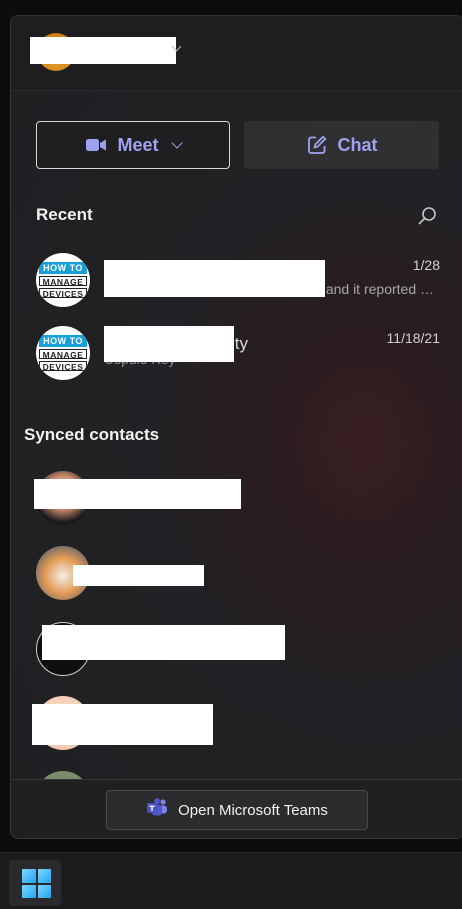 The width and height of the screenshot is (462, 909). I want to click on conversation-date: 11/18/21, so click(413, 338).